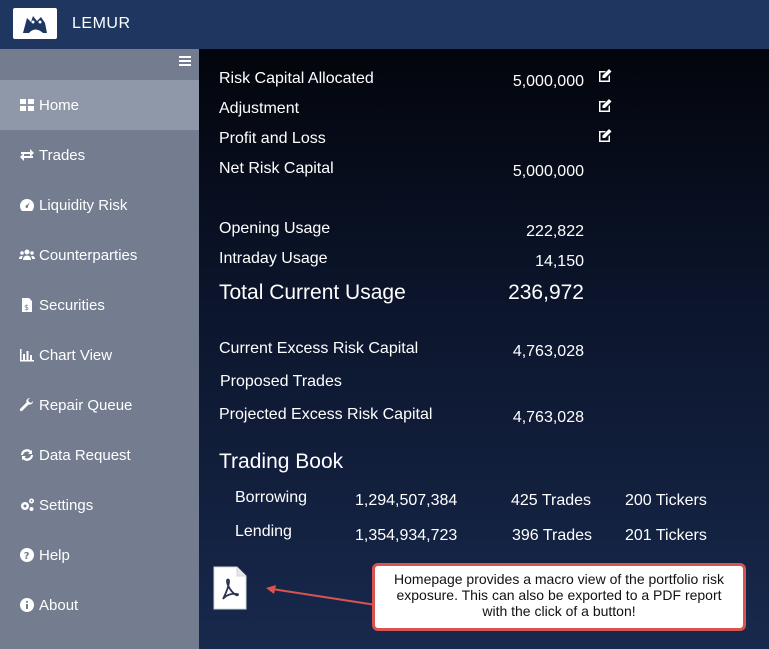 The image size is (769, 649). I want to click on opening-usage-label: Opening Usage, so click(275, 228).